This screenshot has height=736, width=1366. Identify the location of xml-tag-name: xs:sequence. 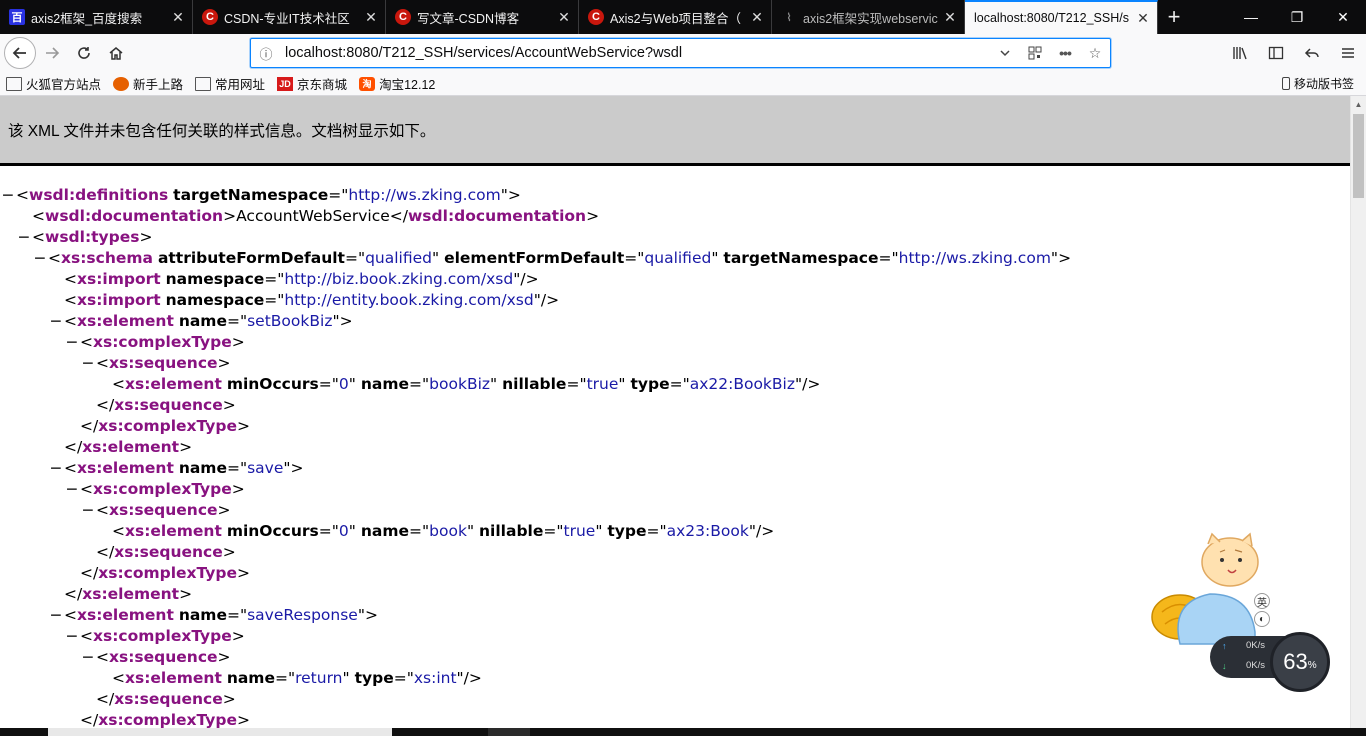
(168, 405).